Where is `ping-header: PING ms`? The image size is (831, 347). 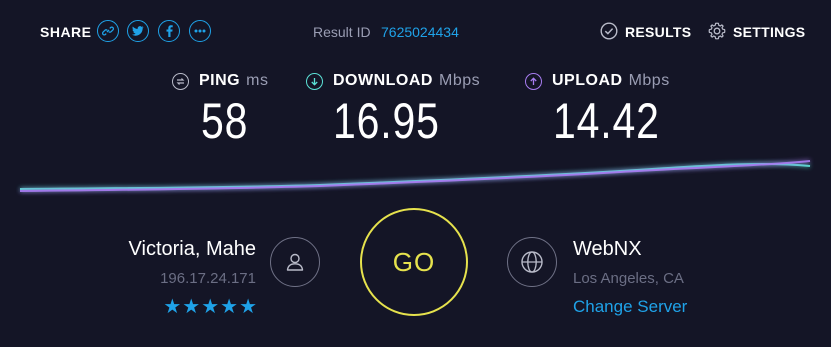
ping-header: PING ms is located at coordinates (220, 81).